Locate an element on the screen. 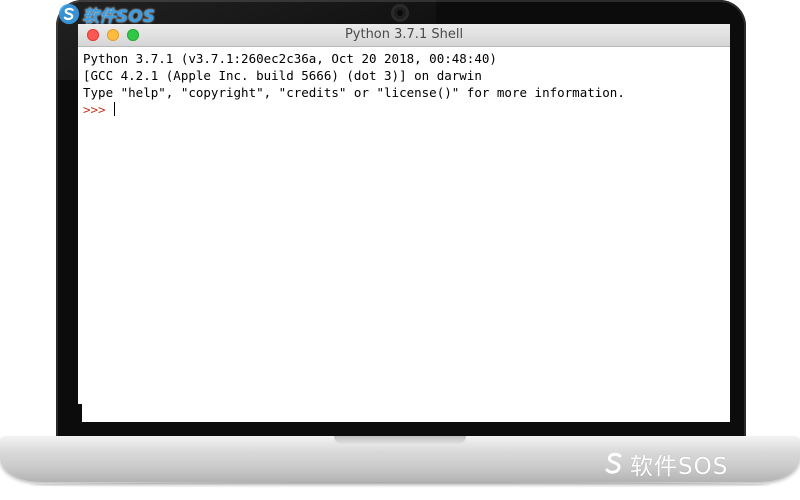 Image resolution: width=800 pixels, height=500 pixels. watermark-bottom-text: 软件SOS is located at coordinates (679, 467).